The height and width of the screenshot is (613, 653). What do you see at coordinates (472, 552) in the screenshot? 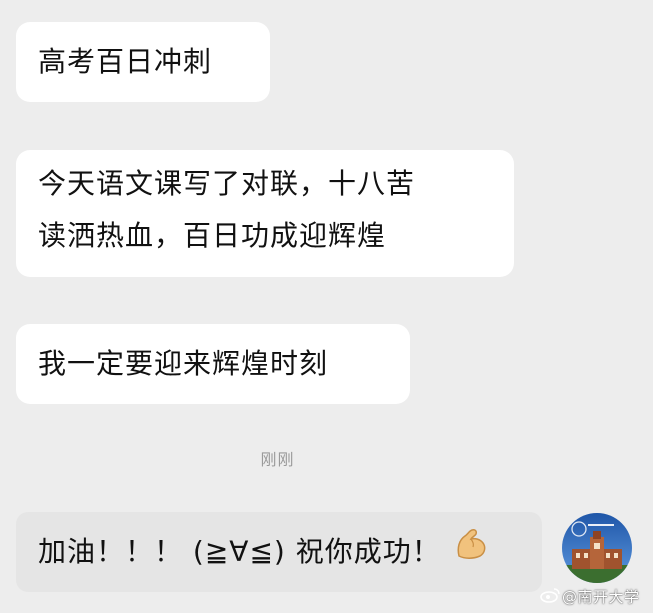
I see `flexed-biceps-icon` at bounding box center [472, 552].